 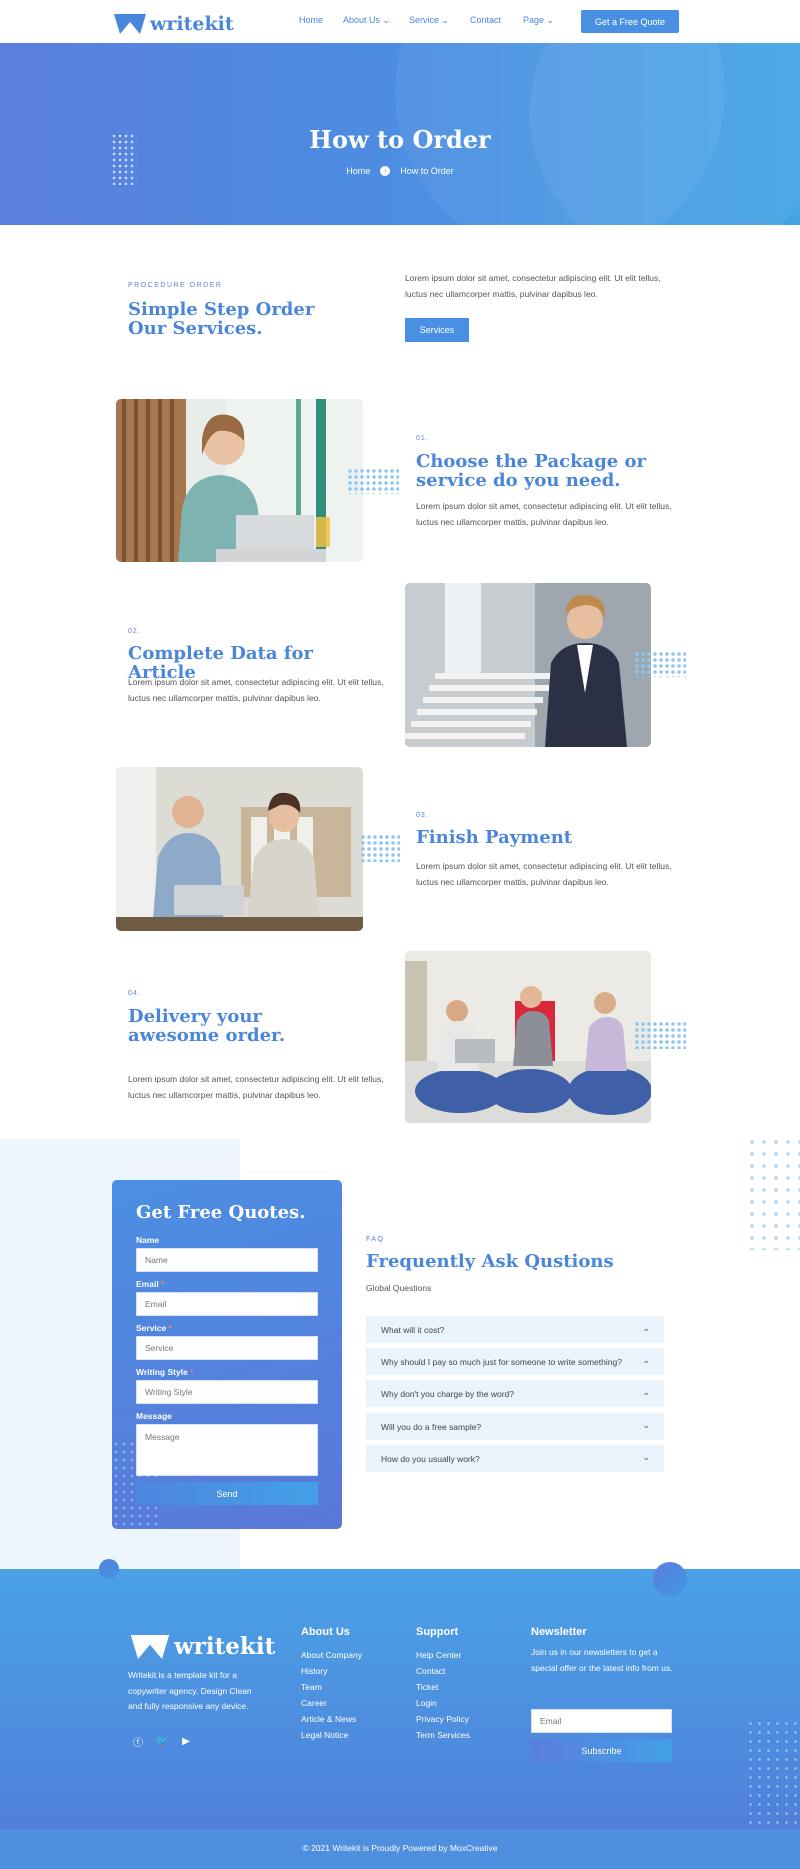 What do you see at coordinates (437, 1632) in the screenshot?
I see `footer-support-heading: Support` at bounding box center [437, 1632].